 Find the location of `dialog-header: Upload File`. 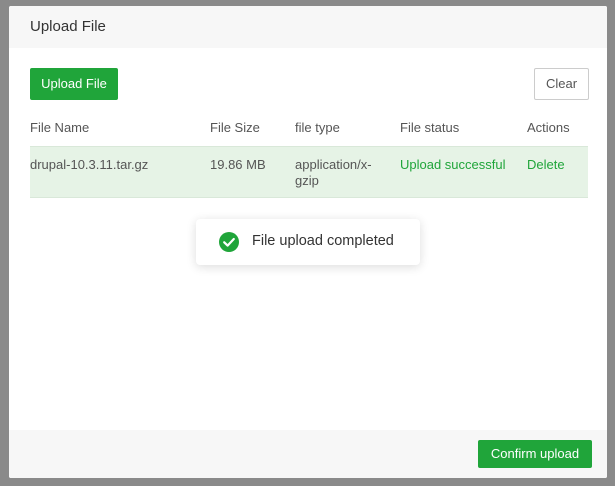

dialog-header: Upload File is located at coordinates (308, 27).